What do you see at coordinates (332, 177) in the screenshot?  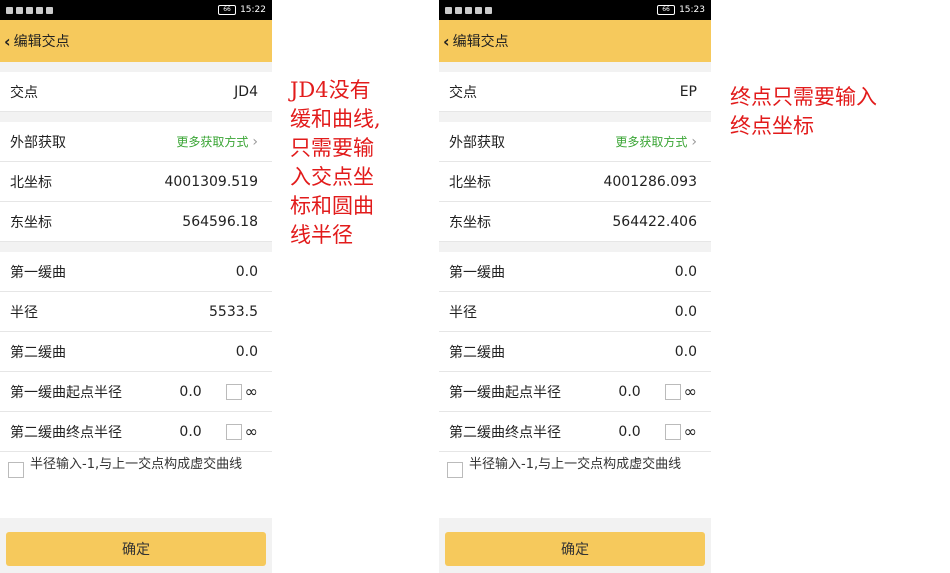 I see `annotation-line: 入交点坐` at bounding box center [332, 177].